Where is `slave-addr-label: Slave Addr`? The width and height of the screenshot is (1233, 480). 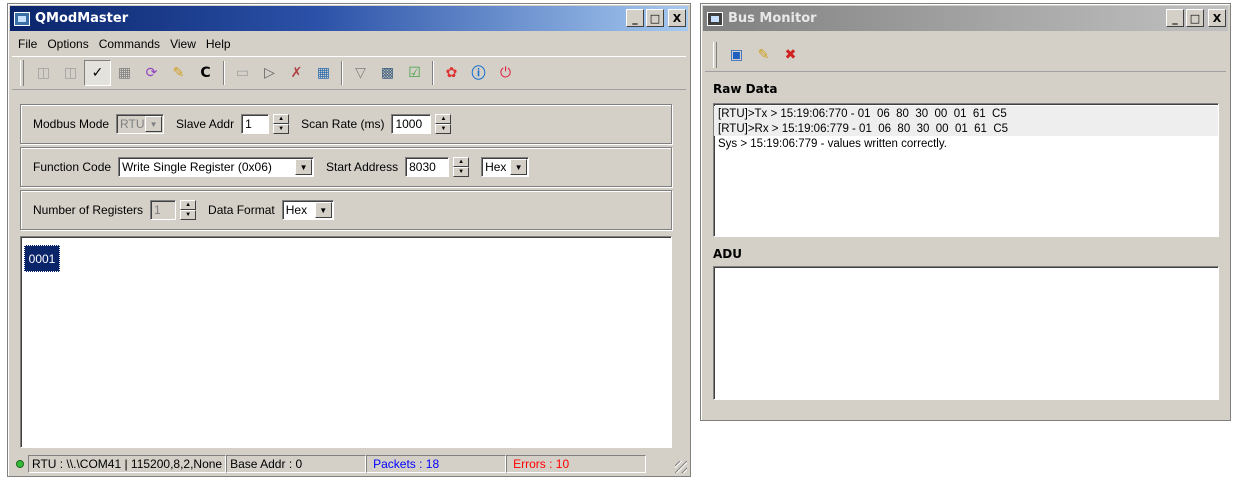 slave-addr-label: Slave Addr is located at coordinates (205, 124).